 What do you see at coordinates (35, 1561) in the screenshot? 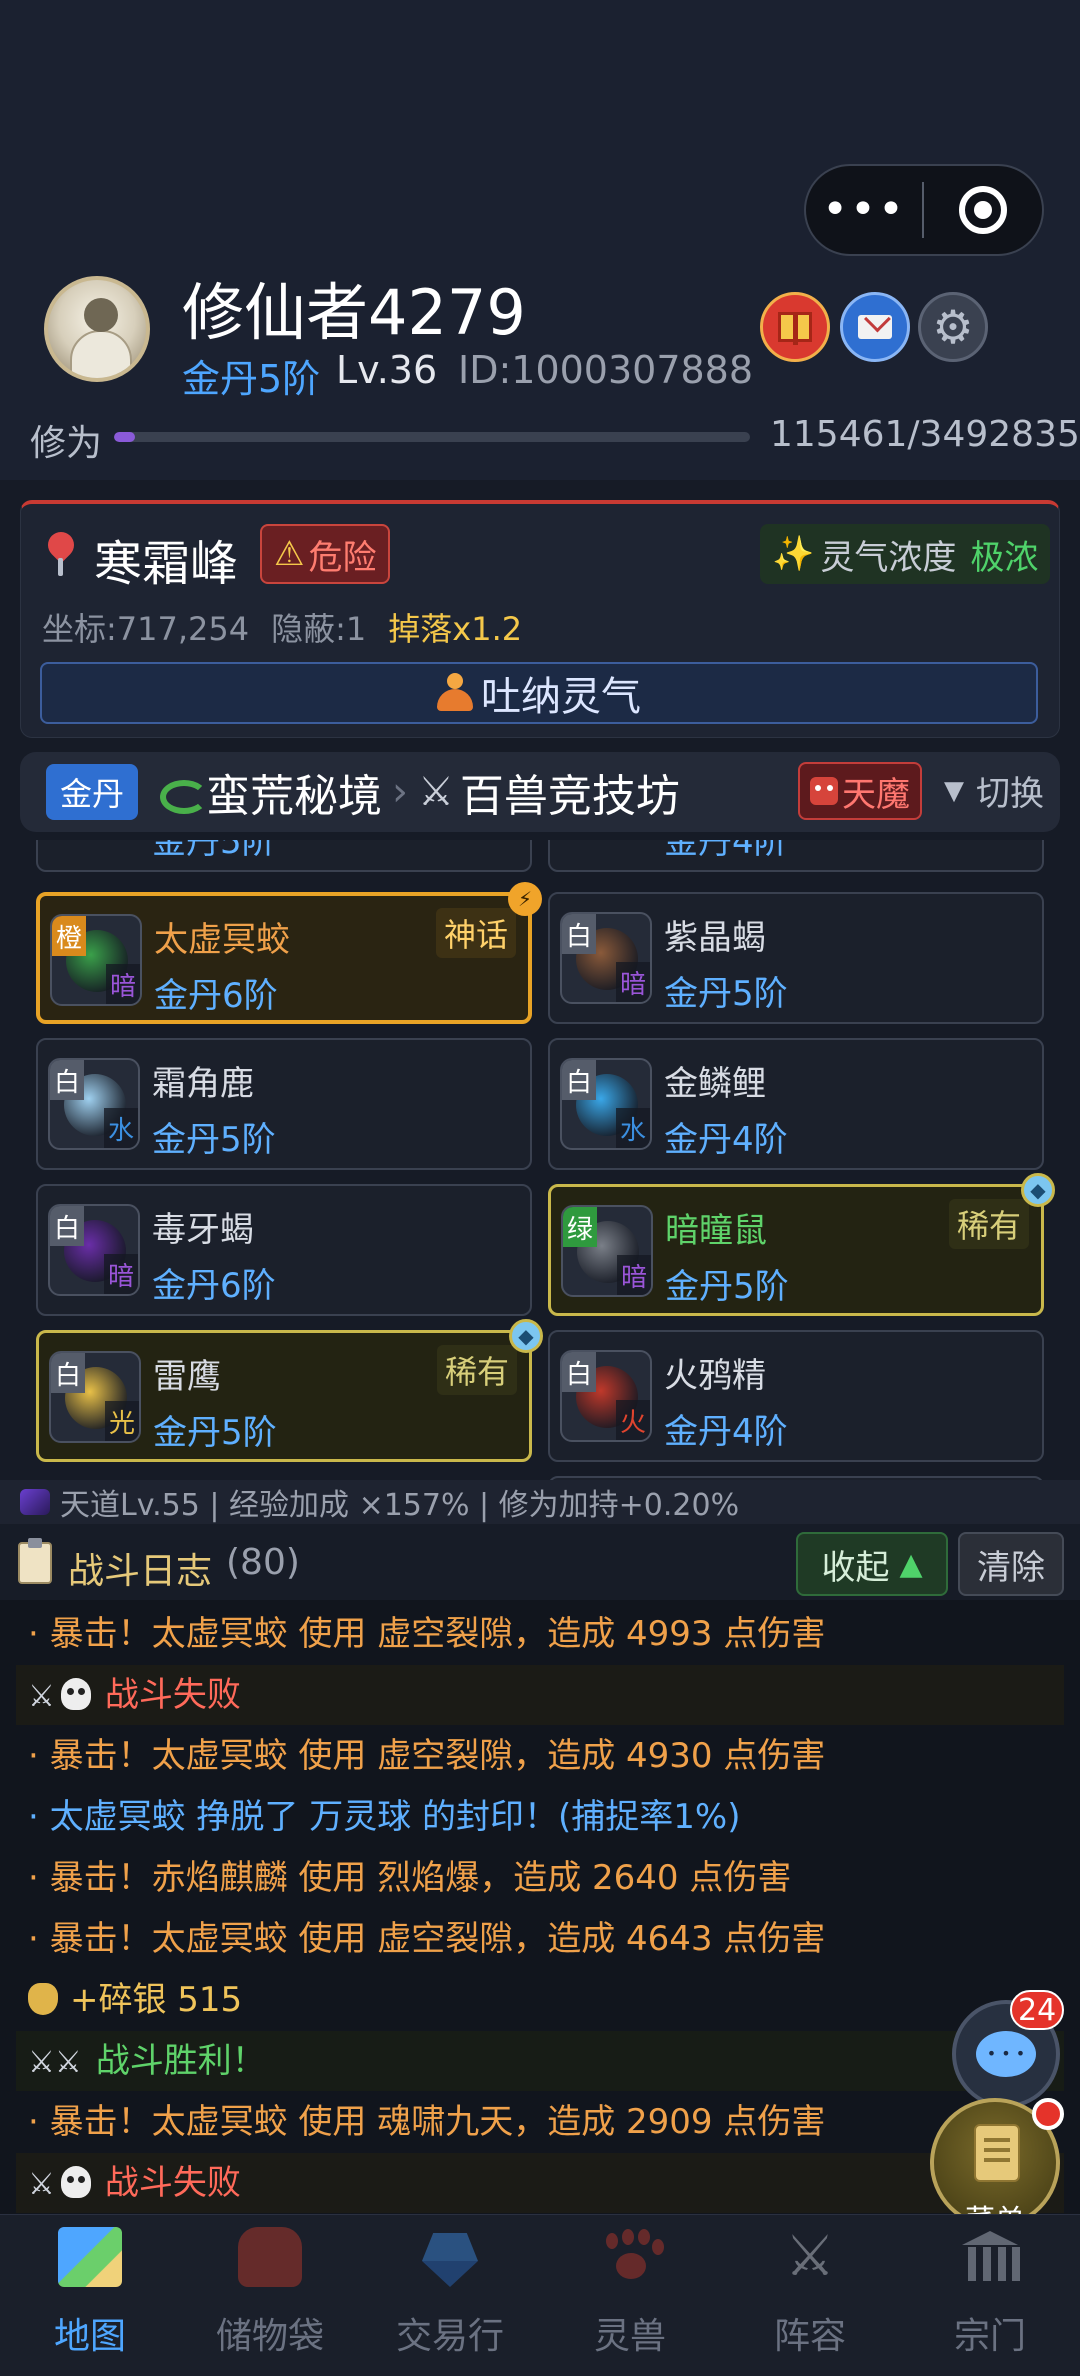
I see `clipboard-icon` at bounding box center [35, 1561].